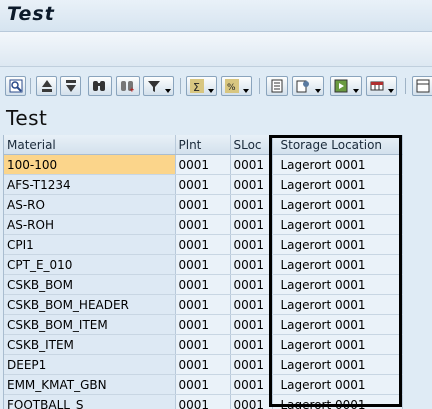 This screenshot has height=409, width=432. What do you see at coordinates (216, 16) in the screenshot?
I see `title-bar: Test` at bounding box center [216, 16].